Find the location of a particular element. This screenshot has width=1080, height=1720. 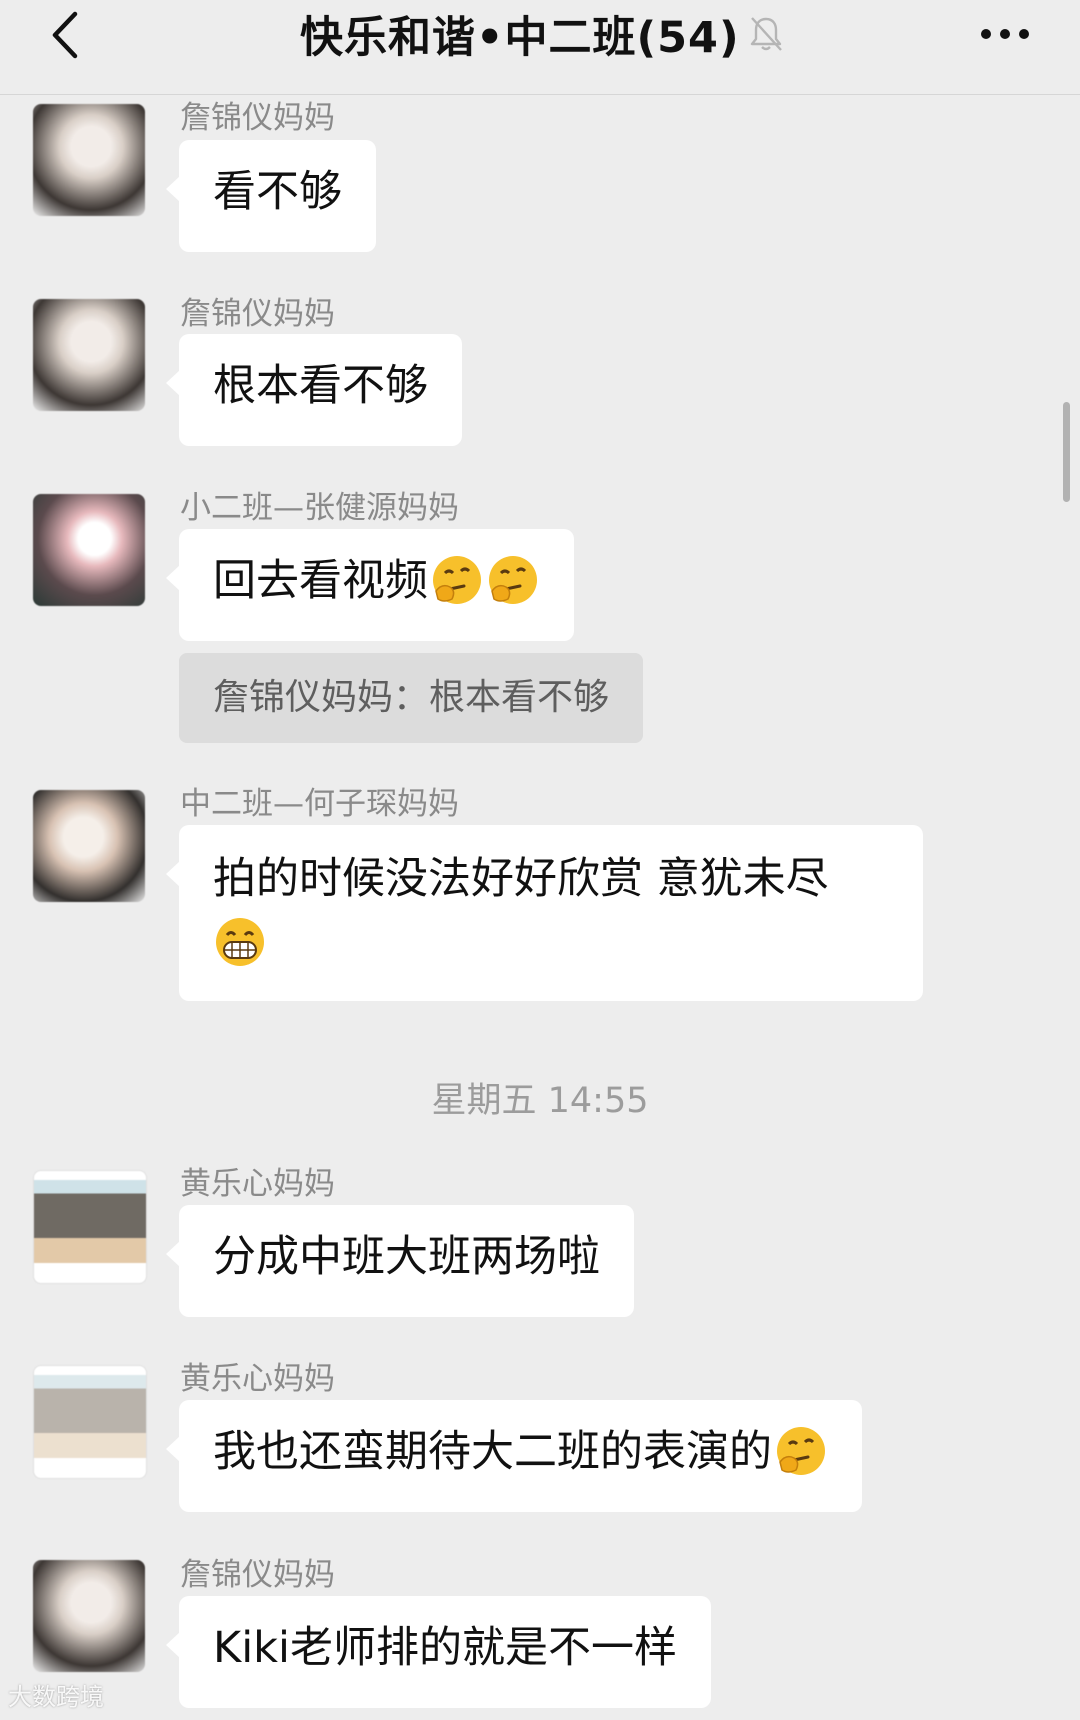

message-bubble: Kiki老师排的就是不一样 is located at coordinates (438, 1652).